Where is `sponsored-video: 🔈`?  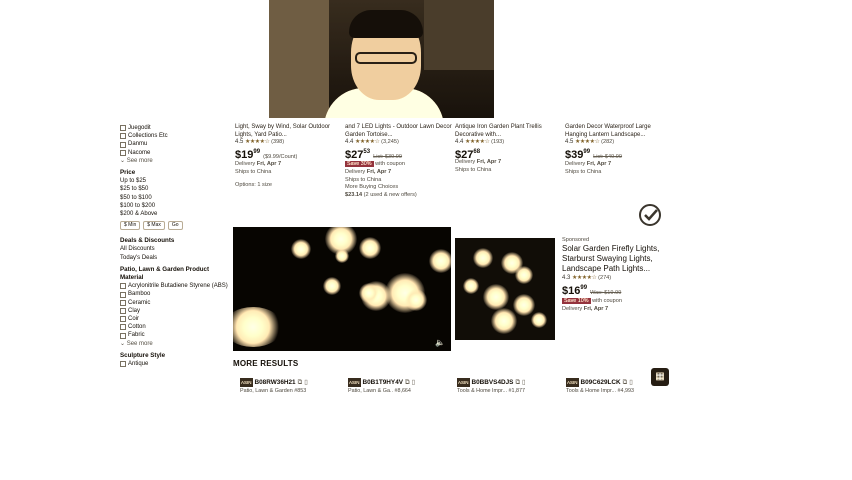
sponsored-video: 🔈 is located at coordinates (342, 289).